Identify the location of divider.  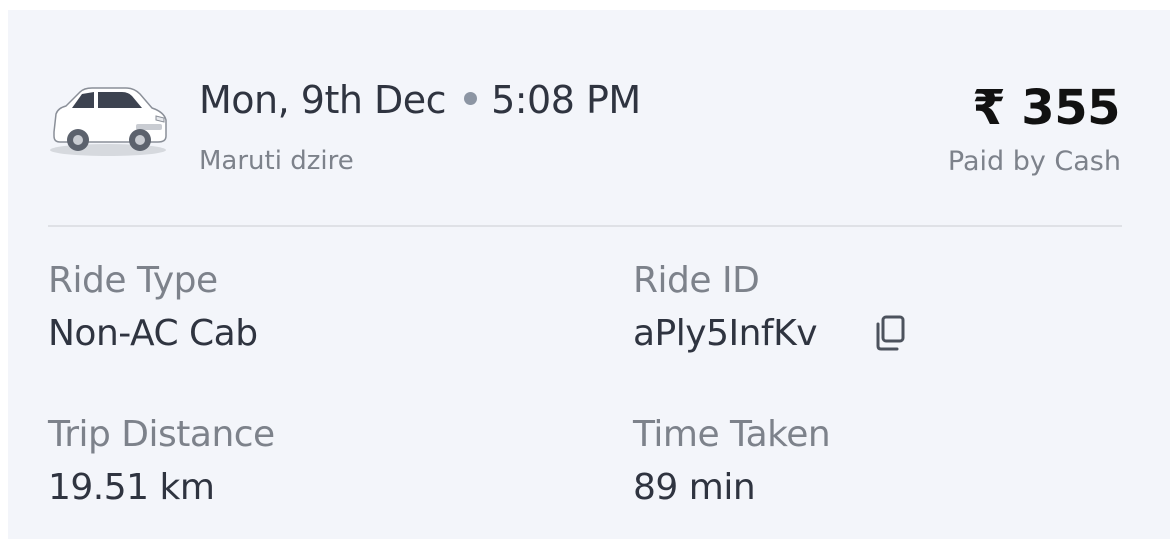
(585, 226).